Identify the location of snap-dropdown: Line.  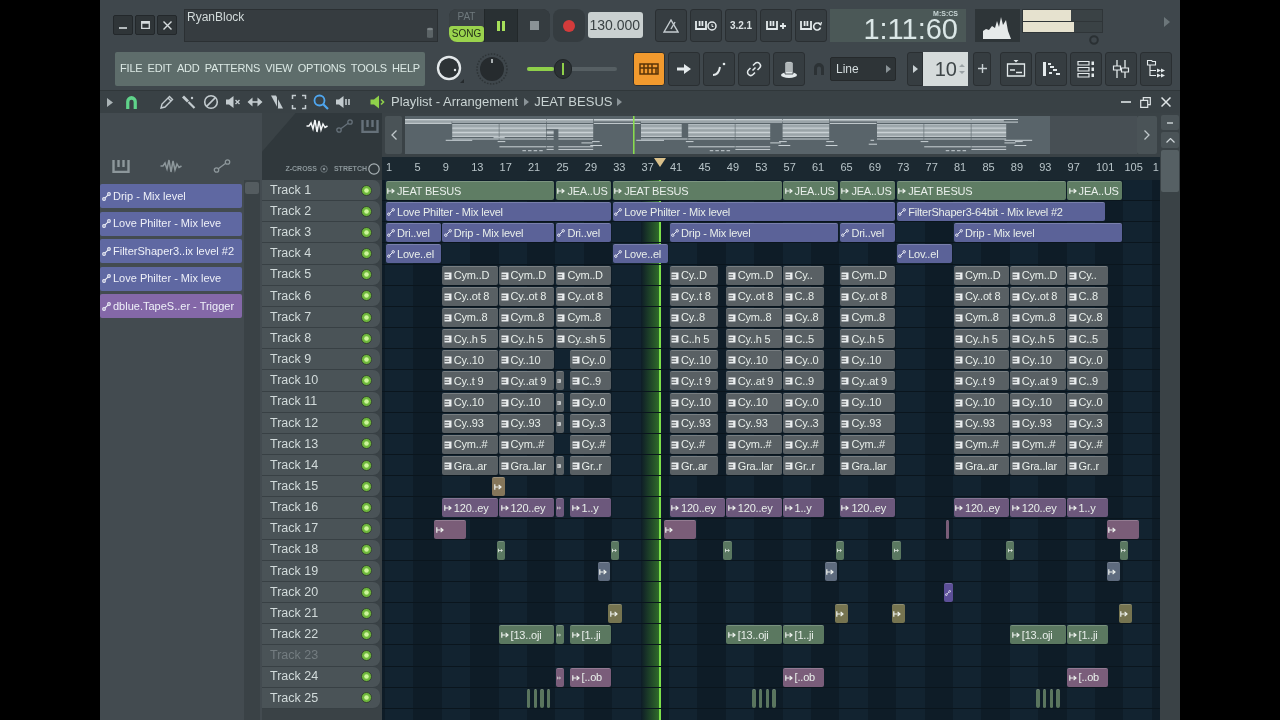
(863, 68).